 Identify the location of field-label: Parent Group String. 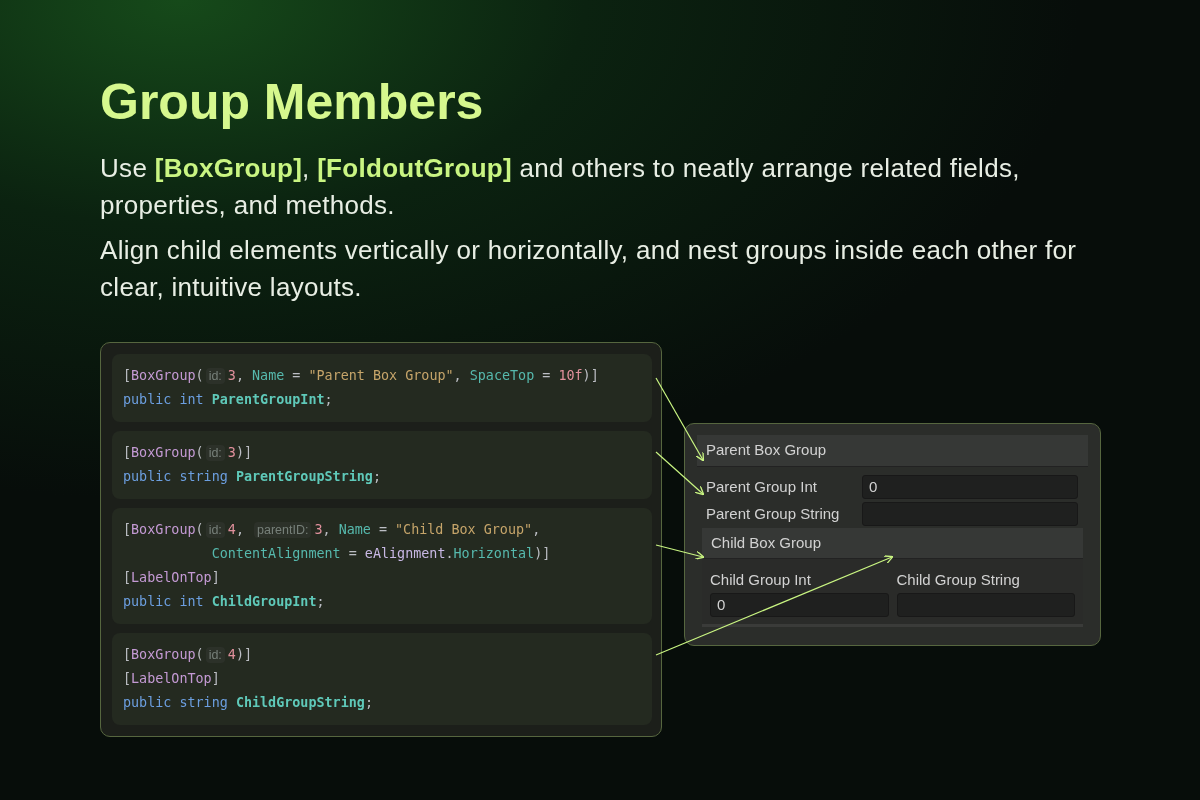
(773, 513).